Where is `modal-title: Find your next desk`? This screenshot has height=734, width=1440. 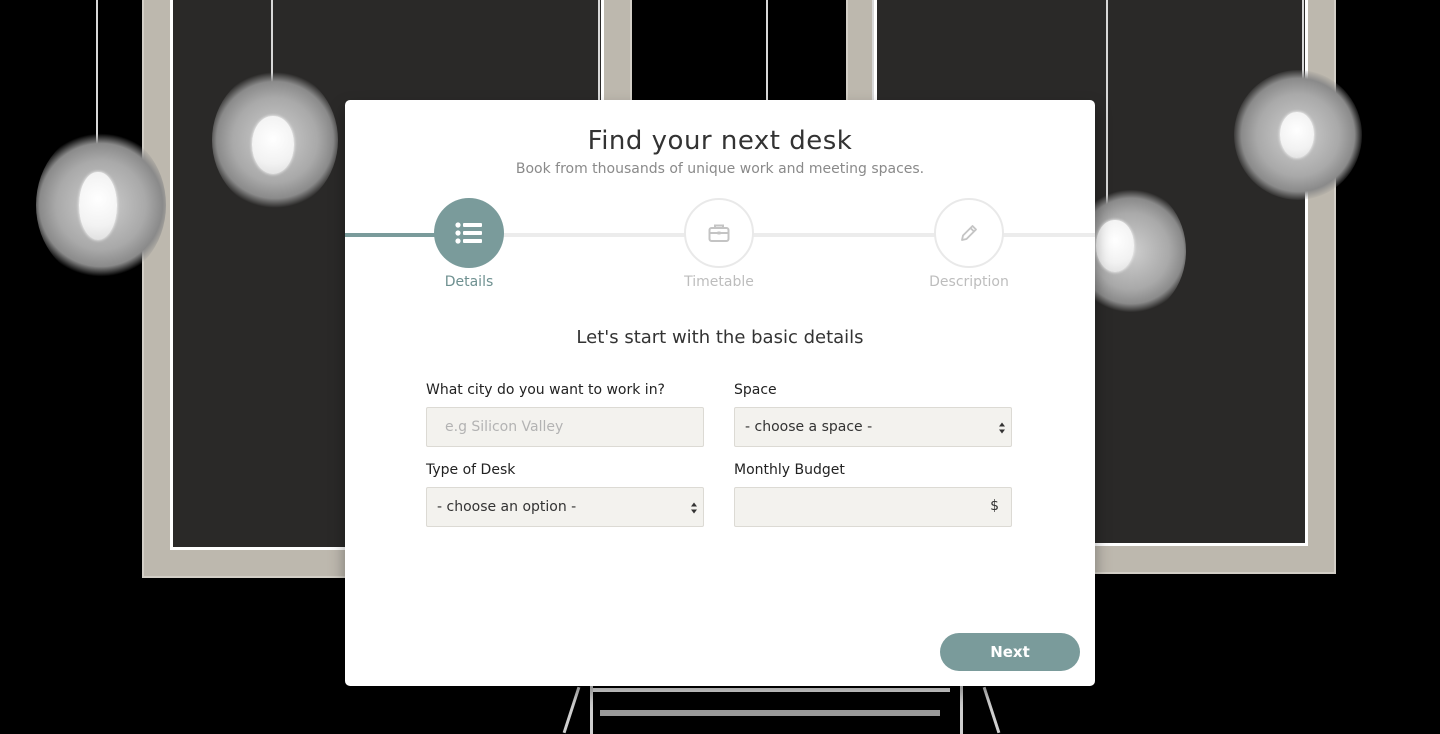
modal-title: Find your next desk is located at coordinates (720, 141).